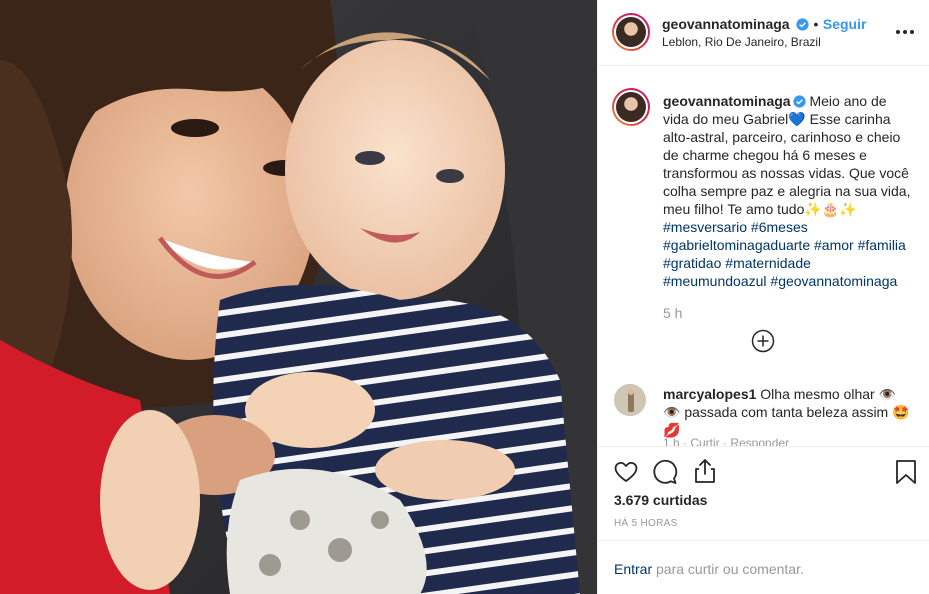  I want to click on post-actions: 3.679 curtidas HÁ 5 HORAS, so click(763, 496).